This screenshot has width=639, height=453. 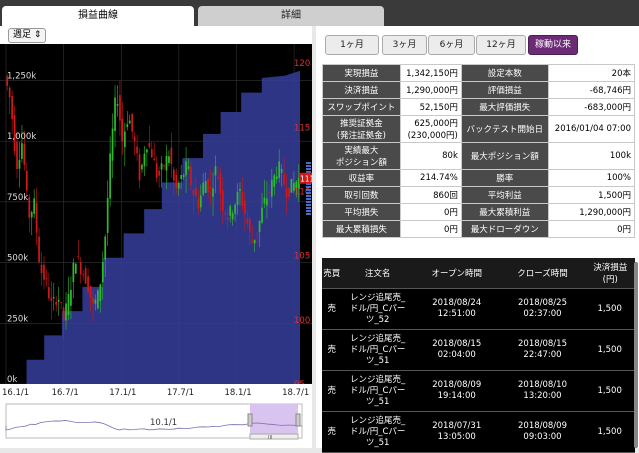 I want to click on stats-row: スワップポイント 52,150円 最大評価損失 -683,000円, so click(x=479, y=107).